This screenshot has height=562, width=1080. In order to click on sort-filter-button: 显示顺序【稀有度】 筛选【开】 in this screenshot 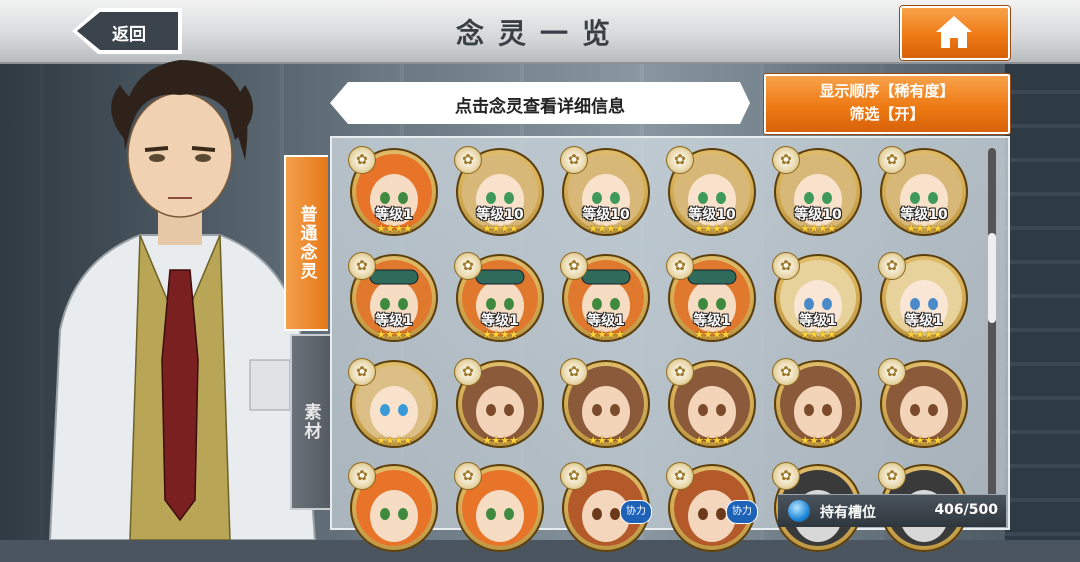, I will do `click(887, 104)`.